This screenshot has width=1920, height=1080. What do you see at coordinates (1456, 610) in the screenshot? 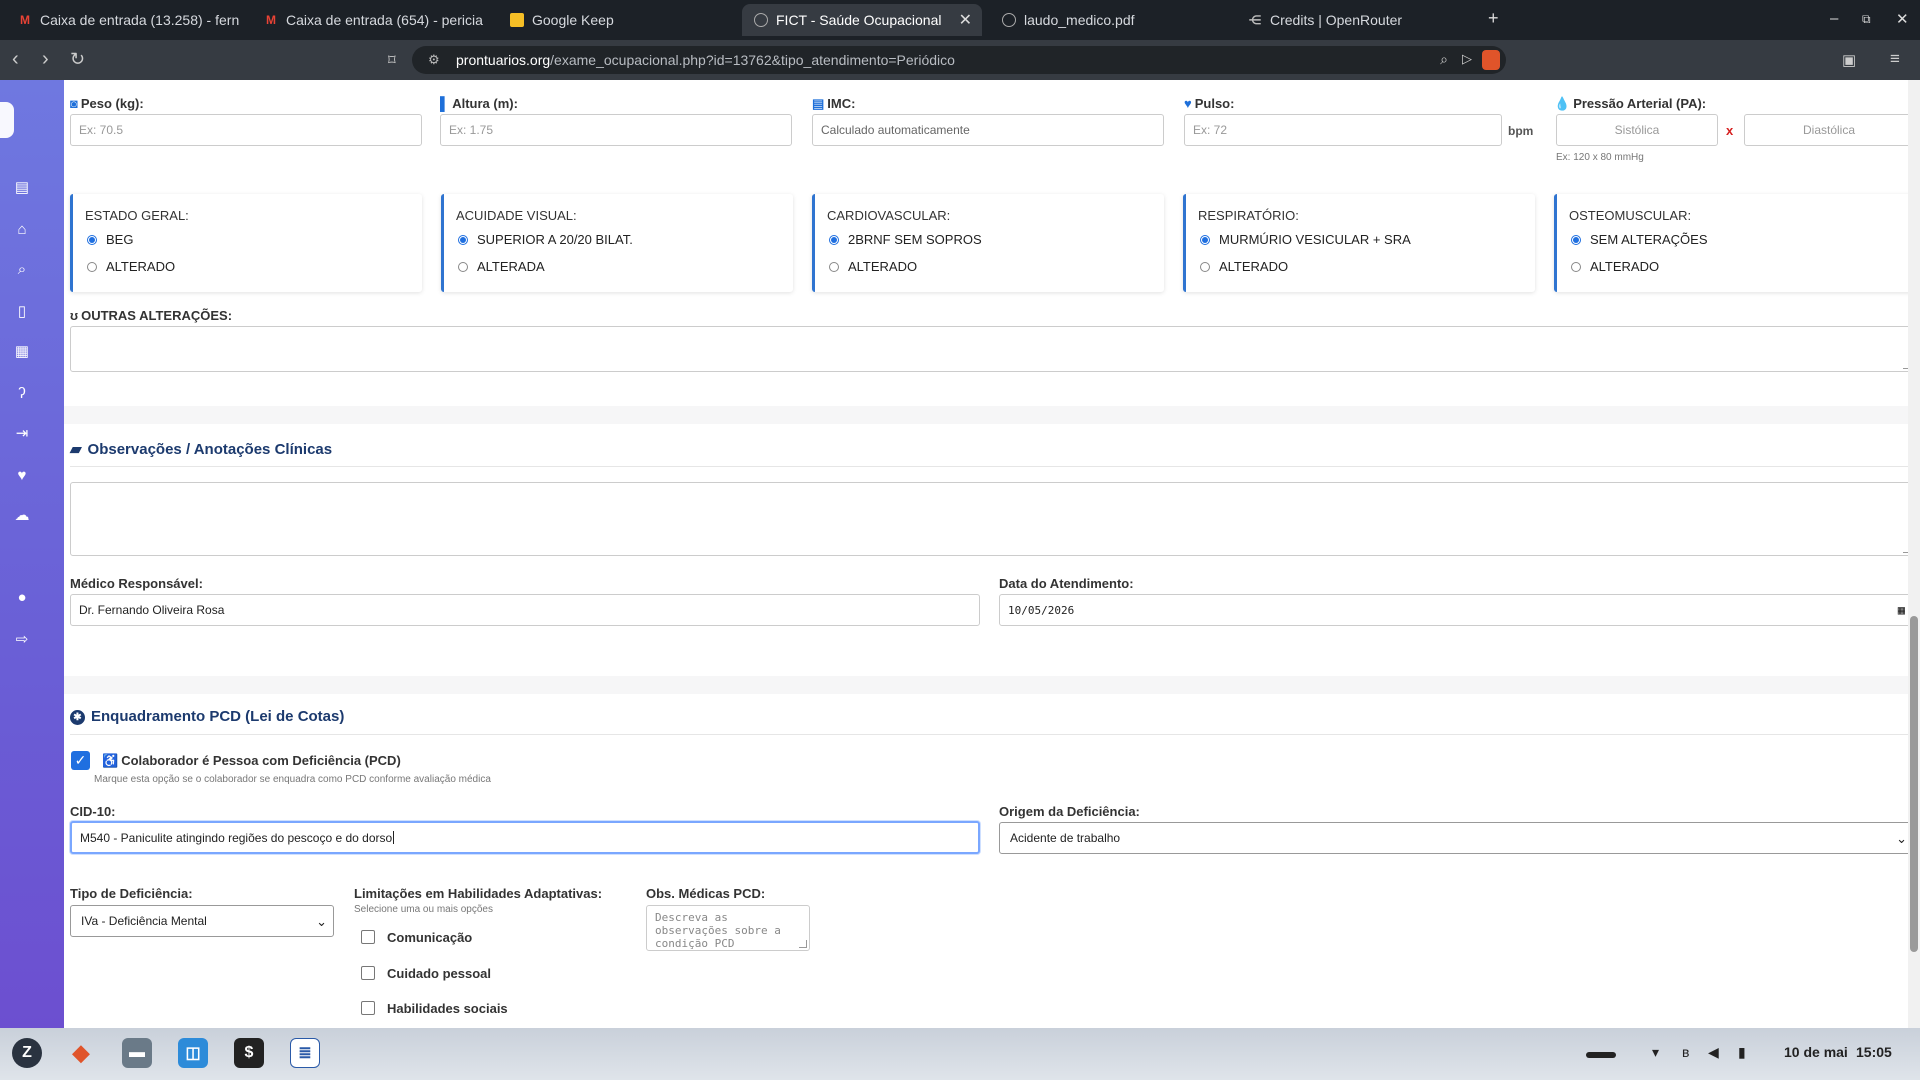
I see `data-atendimento-input: 10/05/2026 ▦` at bounding box center [1456, 610].